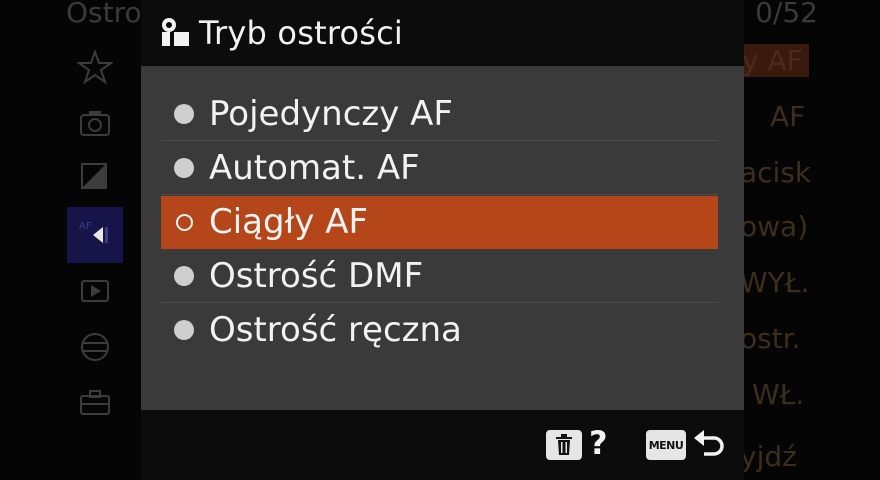  I want to click on background-menu-title: Ostro, so click(104, 14).